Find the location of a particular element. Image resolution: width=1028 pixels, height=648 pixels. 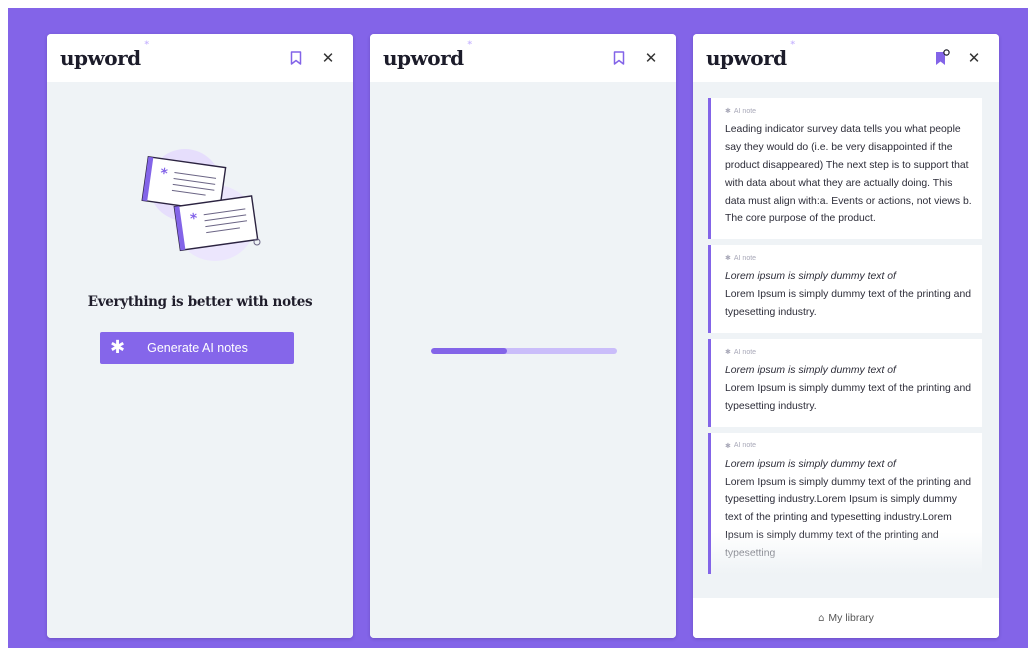

asterisk-icon: ✱ is located at coordinates (118, 347).